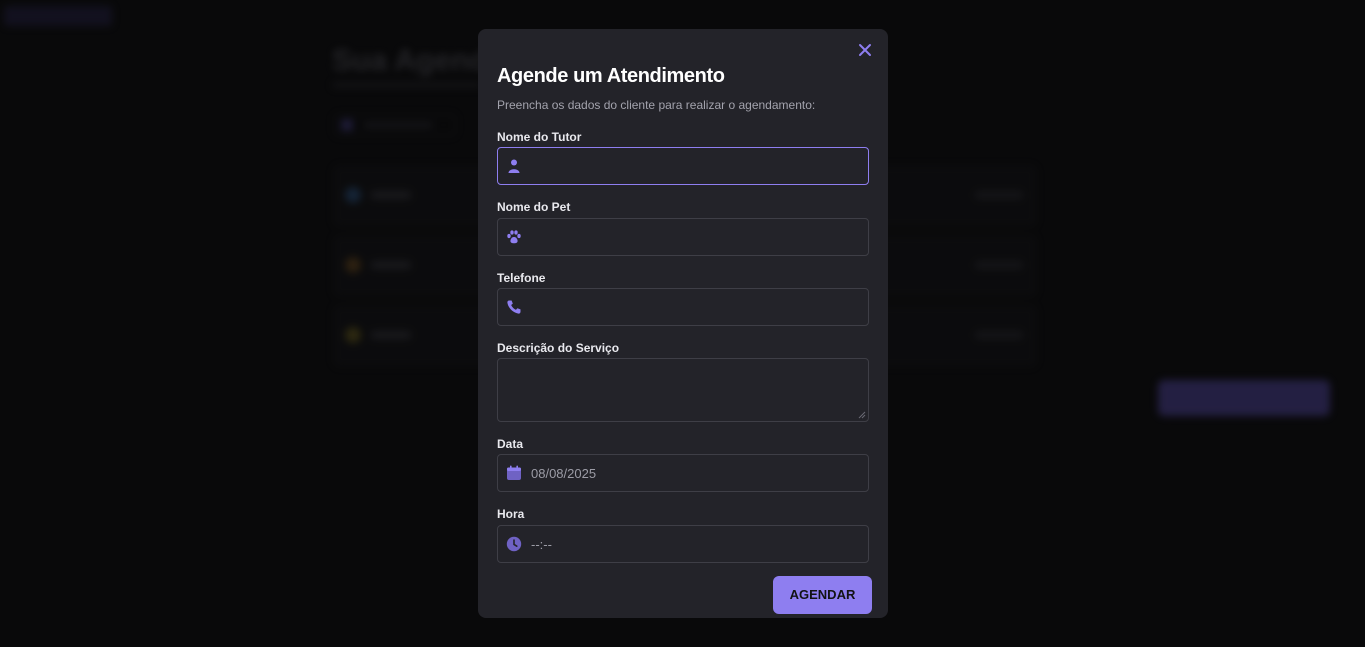 The height and width of the screenshot is (647, 1365). Describe the element at coordinates (353, 335) in the screenshot. I see `moon-icon` at that location.